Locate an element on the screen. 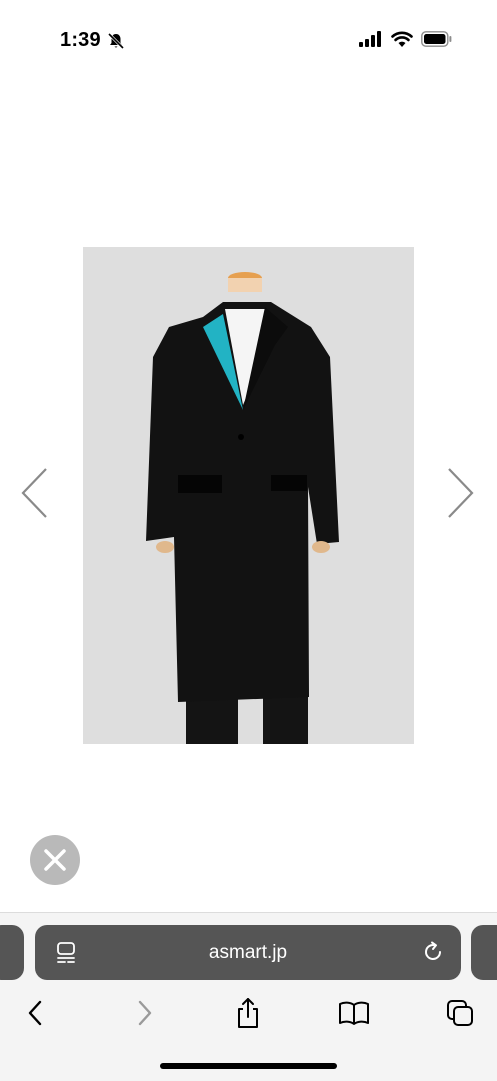 This screenshot has width=497, height=1081. close-gallery-button is located at coordinates (55, 860).